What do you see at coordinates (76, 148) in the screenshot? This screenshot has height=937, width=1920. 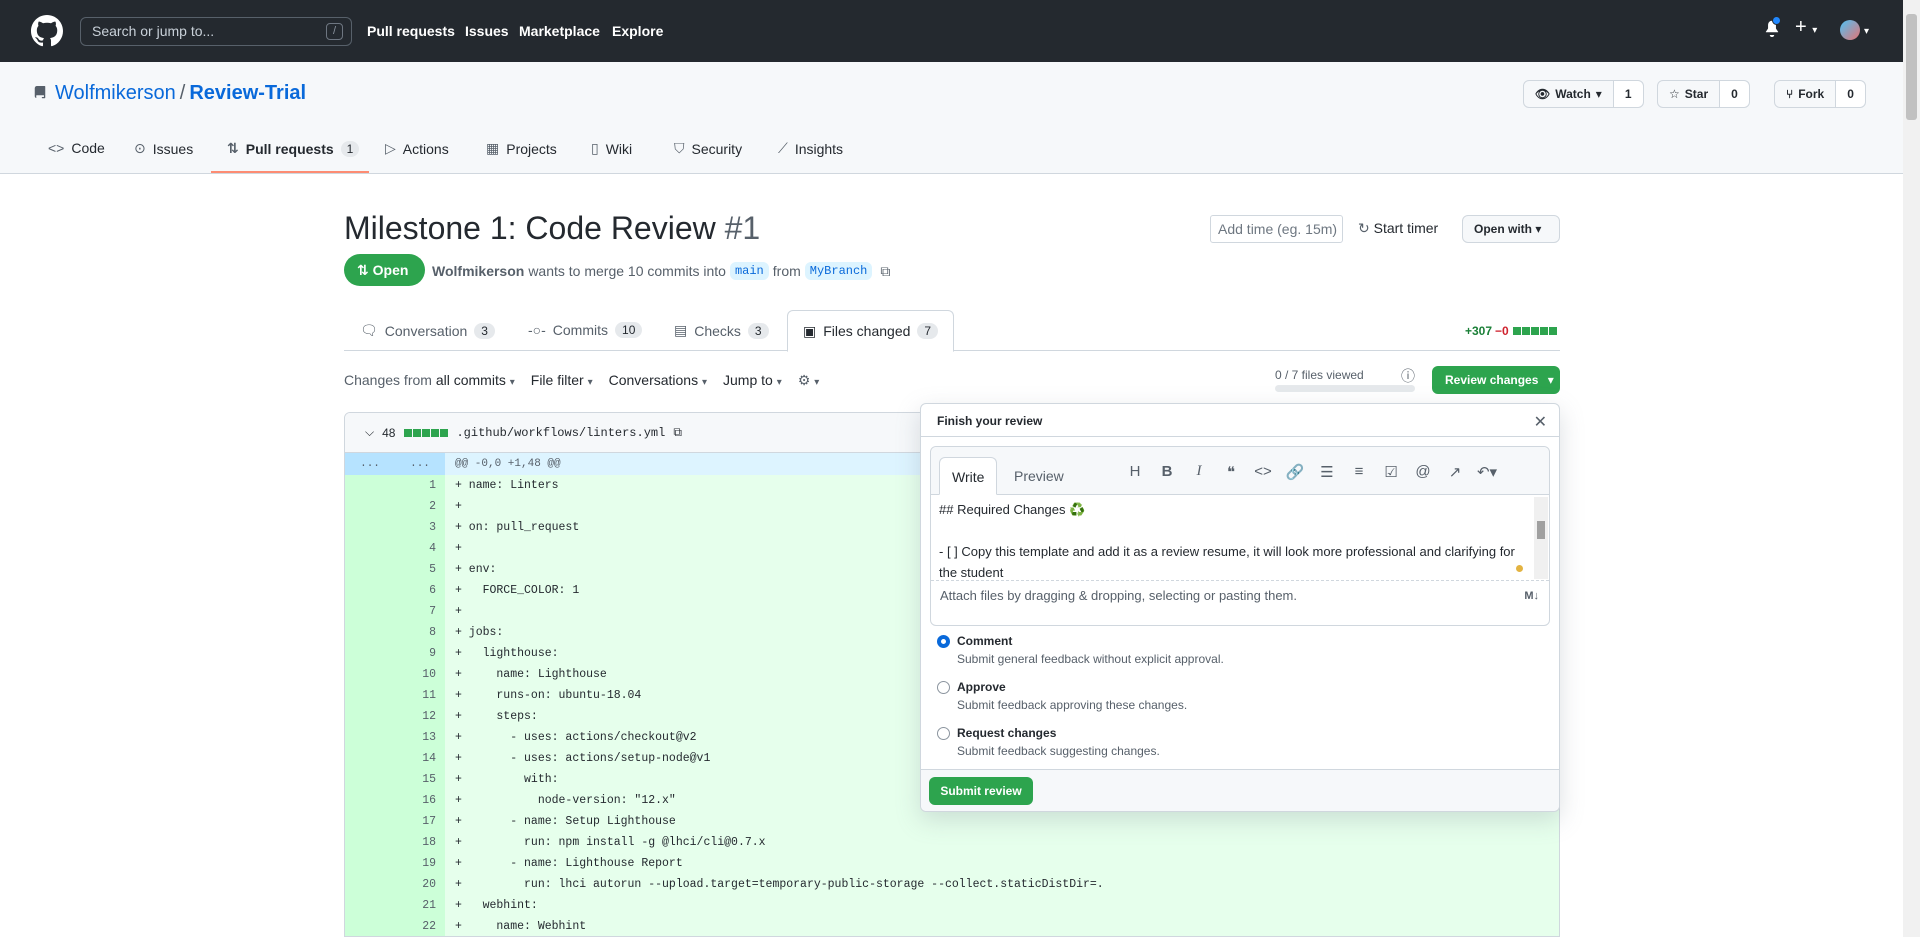 I see `tab-code: <> Code` at bounding box center [76, 148].